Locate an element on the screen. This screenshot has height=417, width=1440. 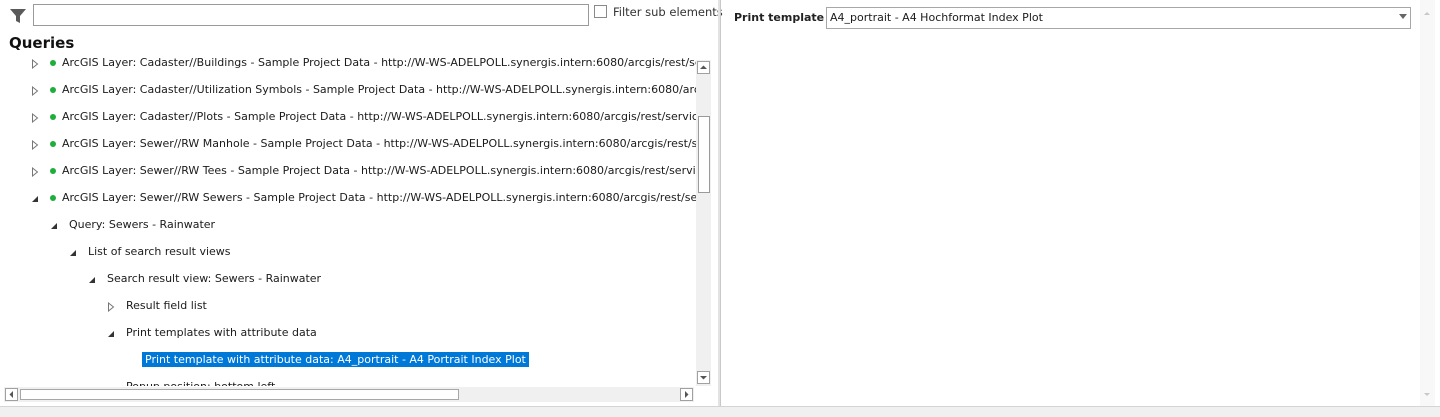
tree-node-label: Popup position: bottom left is located at coordinates (200, 383).